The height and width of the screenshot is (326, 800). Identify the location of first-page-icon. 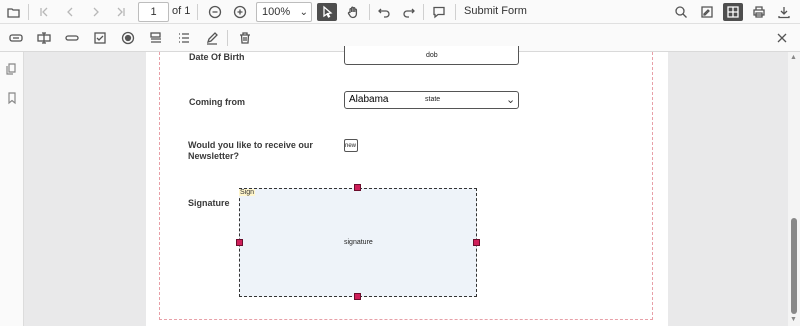
(44, 12).